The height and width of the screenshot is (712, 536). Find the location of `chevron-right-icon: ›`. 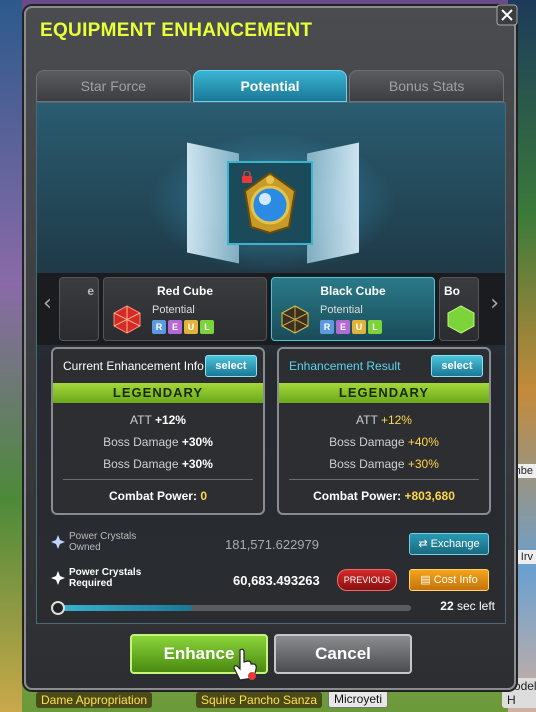

chevron-right-icon: › is located at coordinates (494, 303).